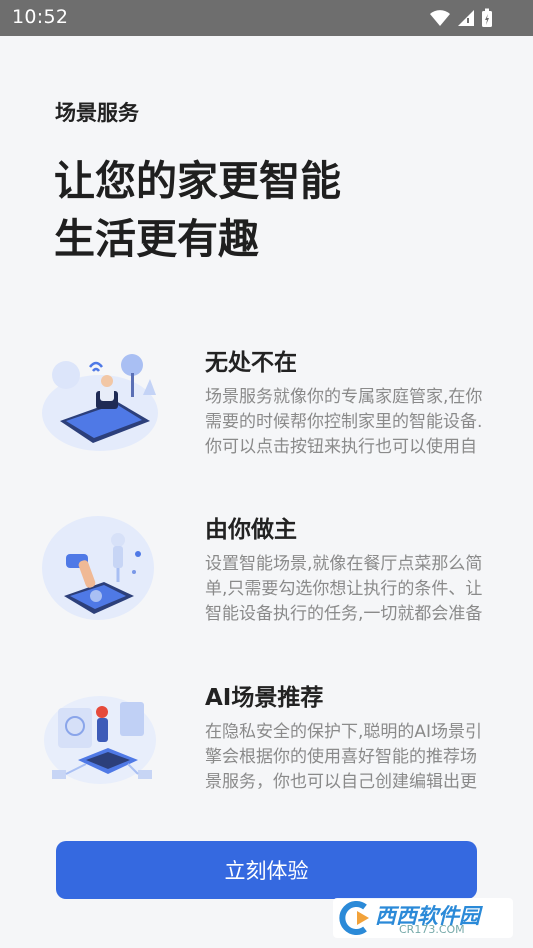 This screenshot has height=948, width=533. Describe the element at coordinates (487, 17) in the screenshot. I see `battery-charging-icon` at that location.